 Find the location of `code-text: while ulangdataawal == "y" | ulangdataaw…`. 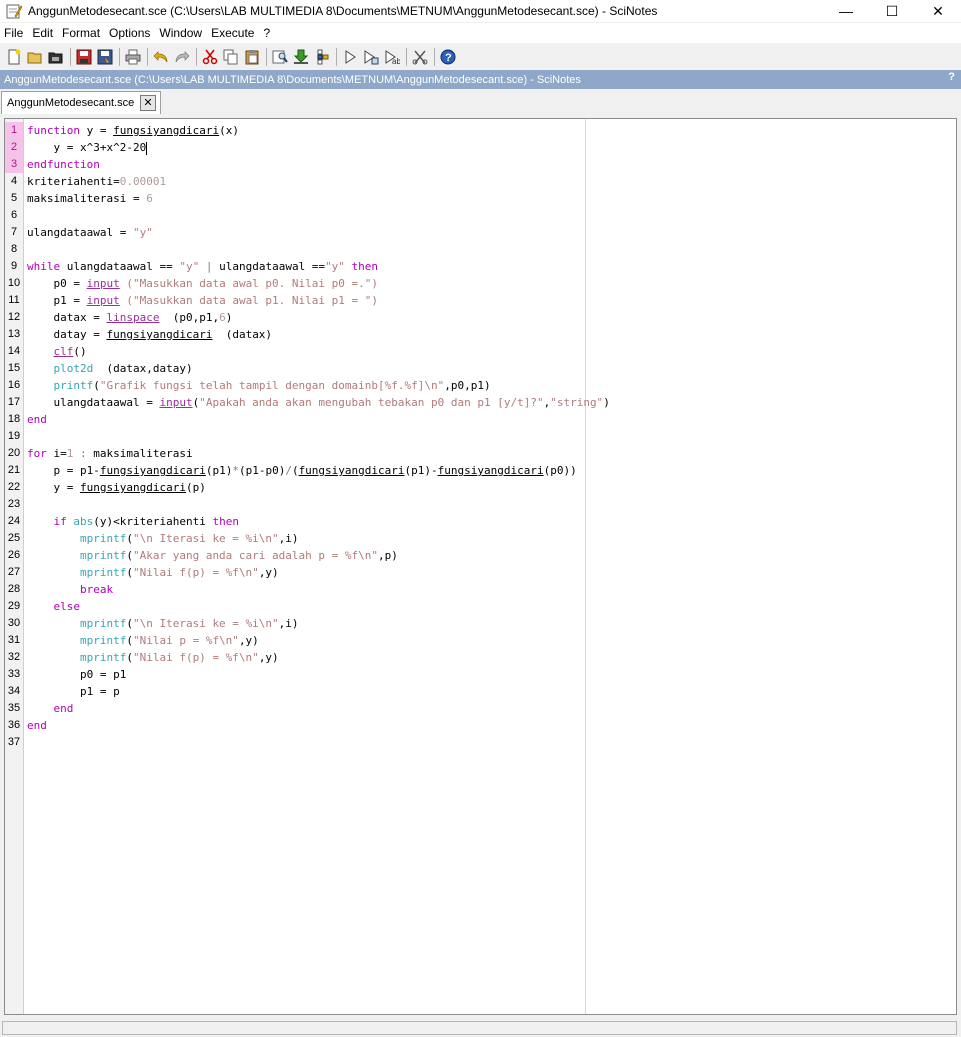

code-text: while ulangdataawal == "y" | ulangdataaw… is located at coordinates (202, 266).